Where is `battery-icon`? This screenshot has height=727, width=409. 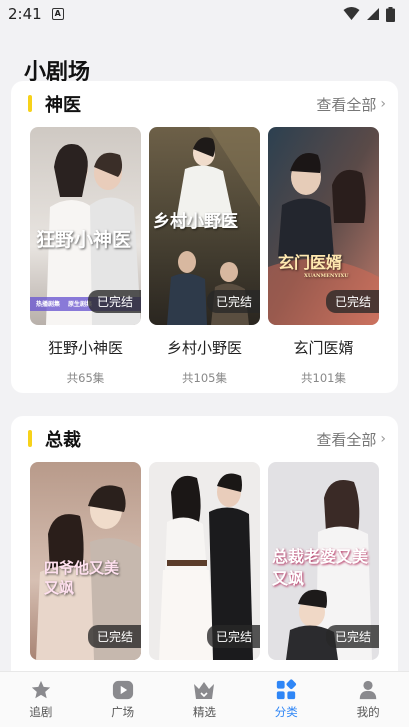 battery-icon is located at coordinates (390, 14).